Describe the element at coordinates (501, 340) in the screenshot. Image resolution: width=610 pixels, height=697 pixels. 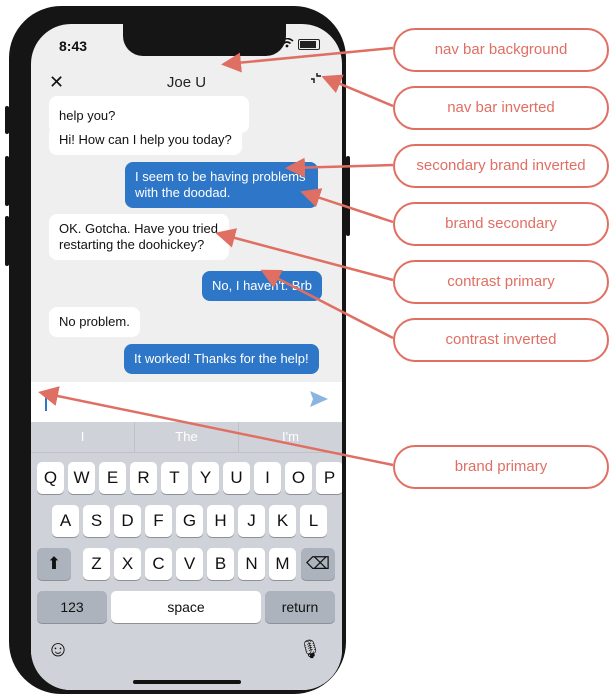
I see `callout-label: contrast inverted` at that location.